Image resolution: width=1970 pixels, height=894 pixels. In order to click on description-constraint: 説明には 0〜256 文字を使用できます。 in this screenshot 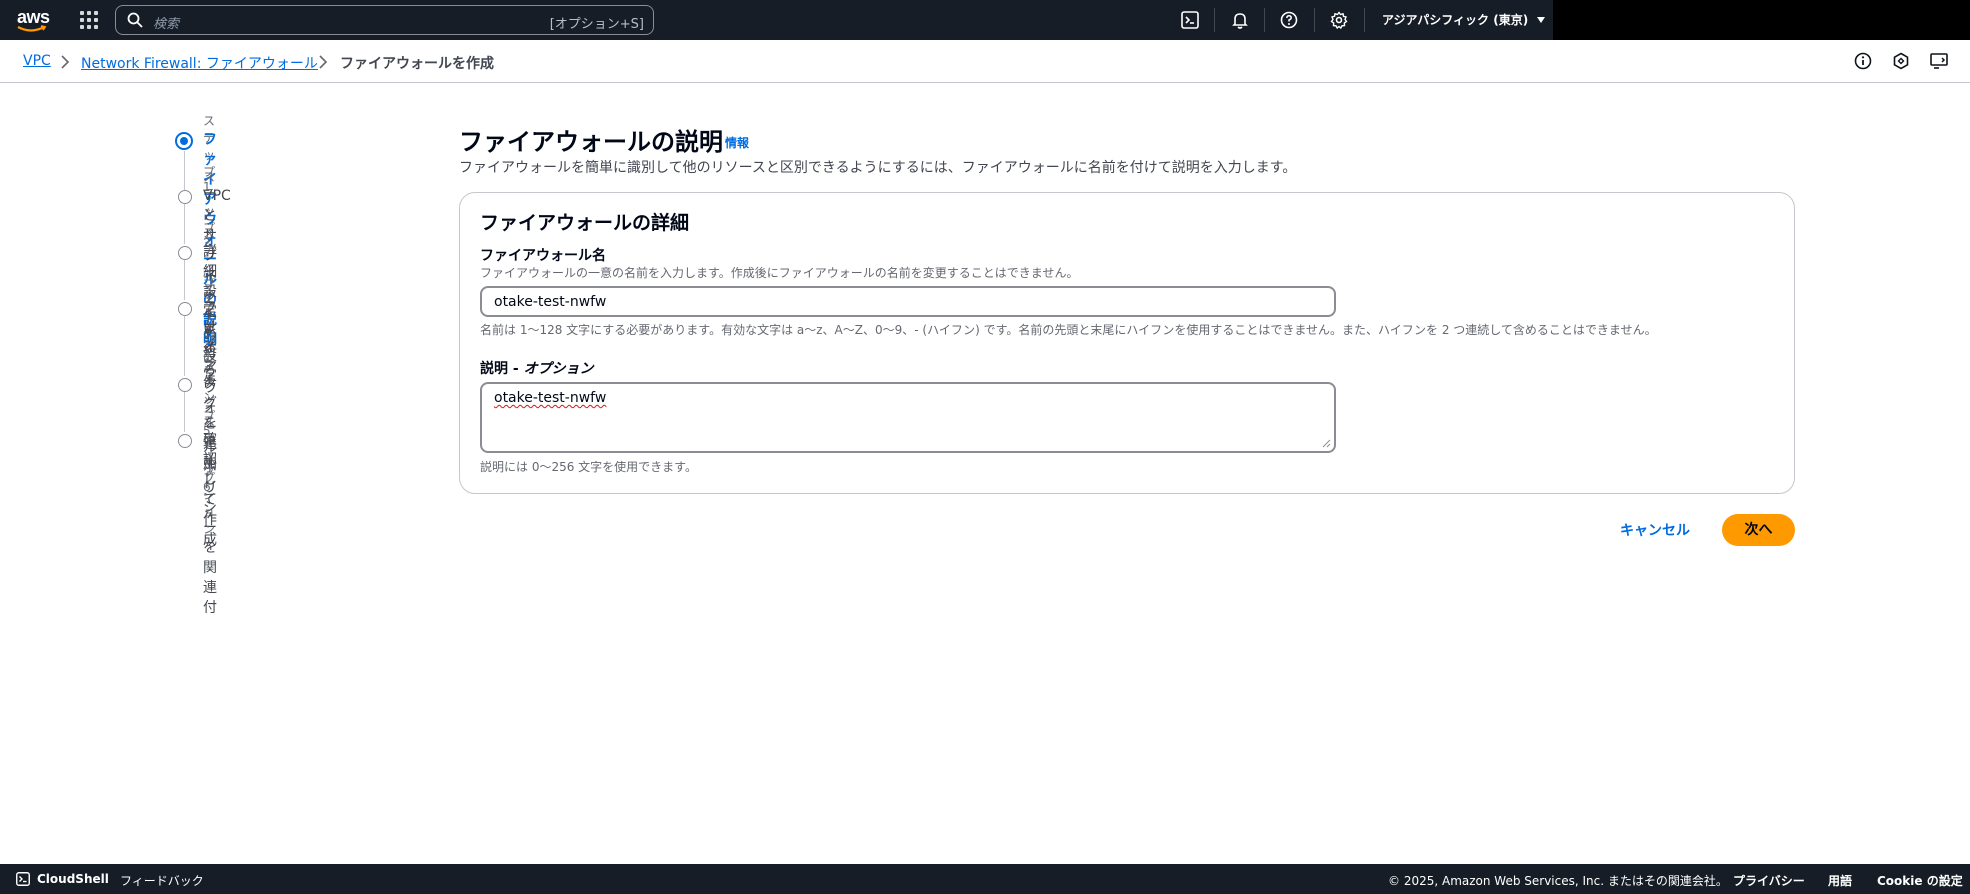, I will do `click(588, 467)`.